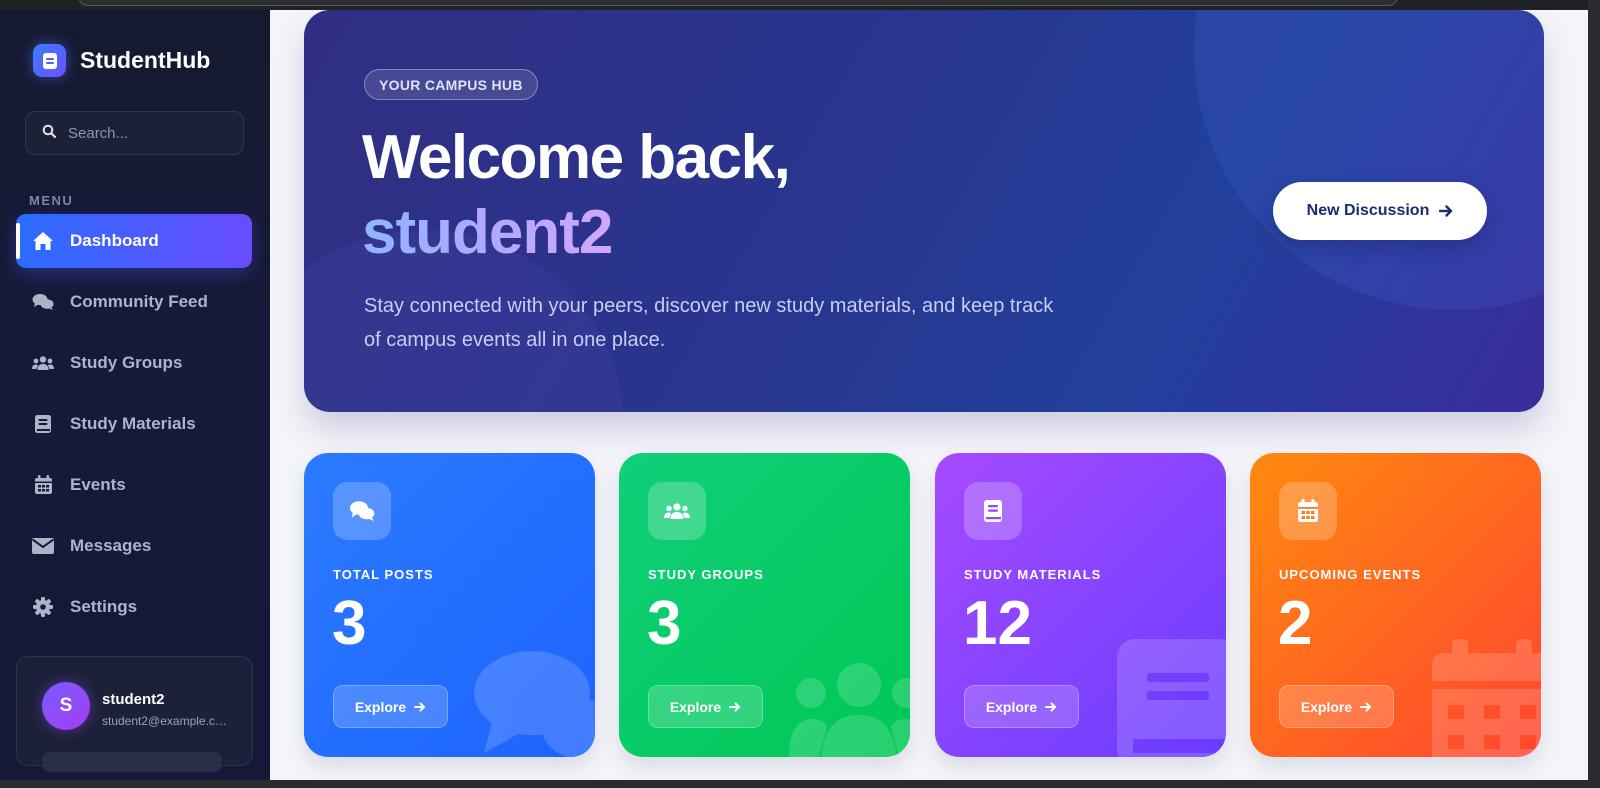  I want to click on campus-hub-badge: YOUR CAMPUS HUB, so click(451, 84).